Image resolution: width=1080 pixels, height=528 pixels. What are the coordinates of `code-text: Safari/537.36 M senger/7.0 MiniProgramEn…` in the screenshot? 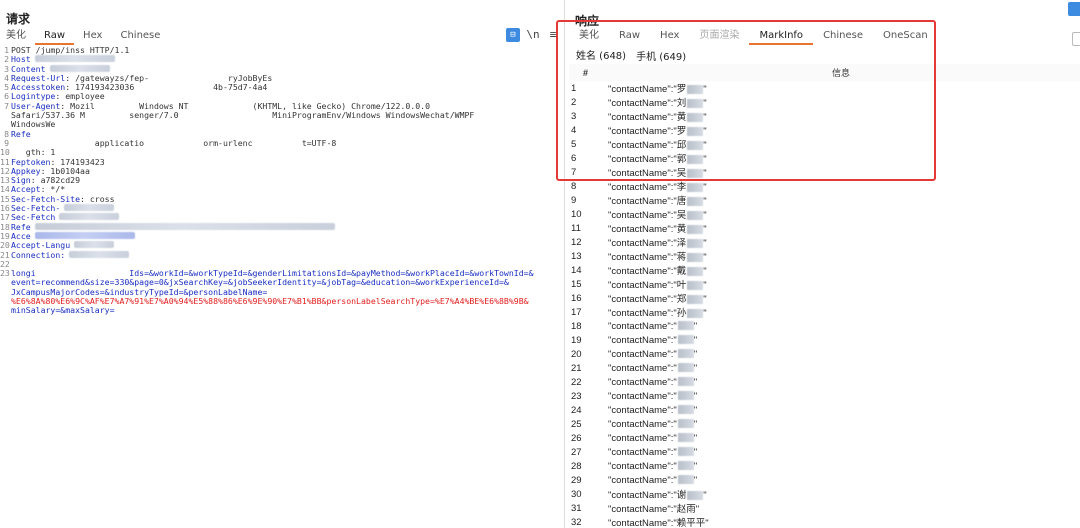 It's located at (243, 115).